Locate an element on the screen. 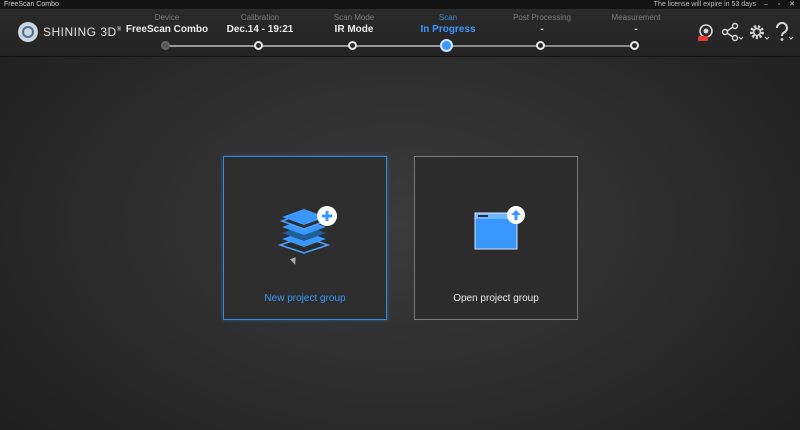 The width and height of the screenshot is (800, 430). step-value: In Progress is located at coordinates (448, 29).